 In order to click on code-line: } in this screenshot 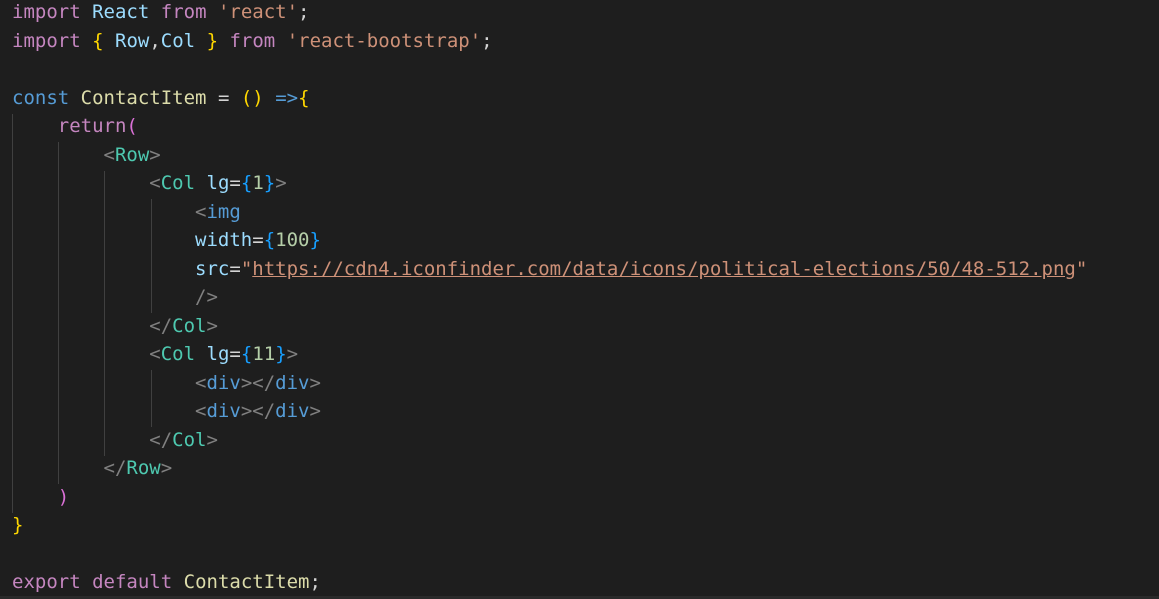, I will do `click(585, 527)`.